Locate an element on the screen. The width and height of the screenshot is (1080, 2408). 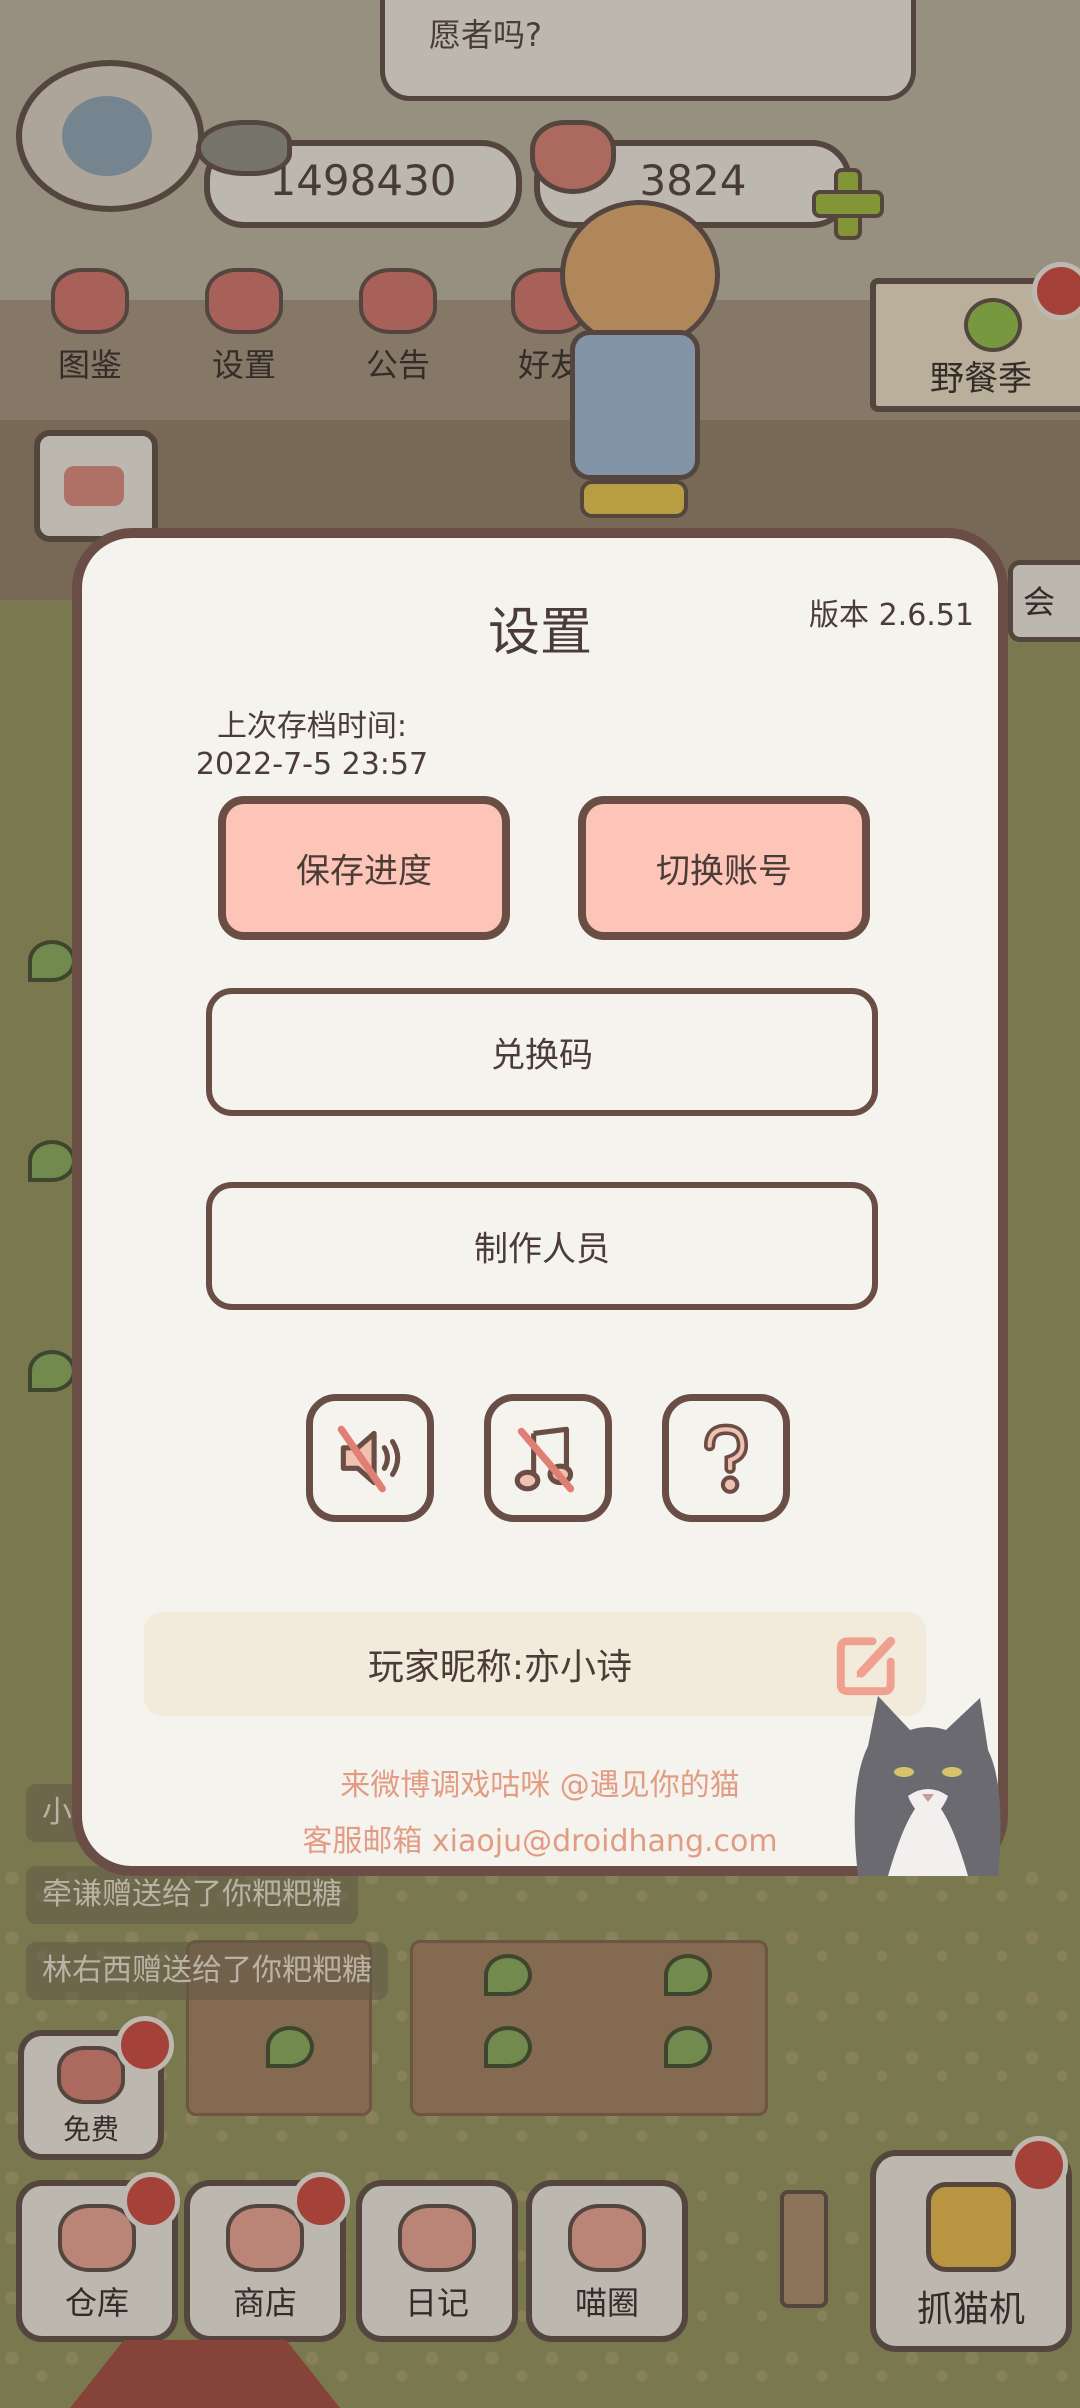
sound-muted-icon is located at coordinates (369, 1459).